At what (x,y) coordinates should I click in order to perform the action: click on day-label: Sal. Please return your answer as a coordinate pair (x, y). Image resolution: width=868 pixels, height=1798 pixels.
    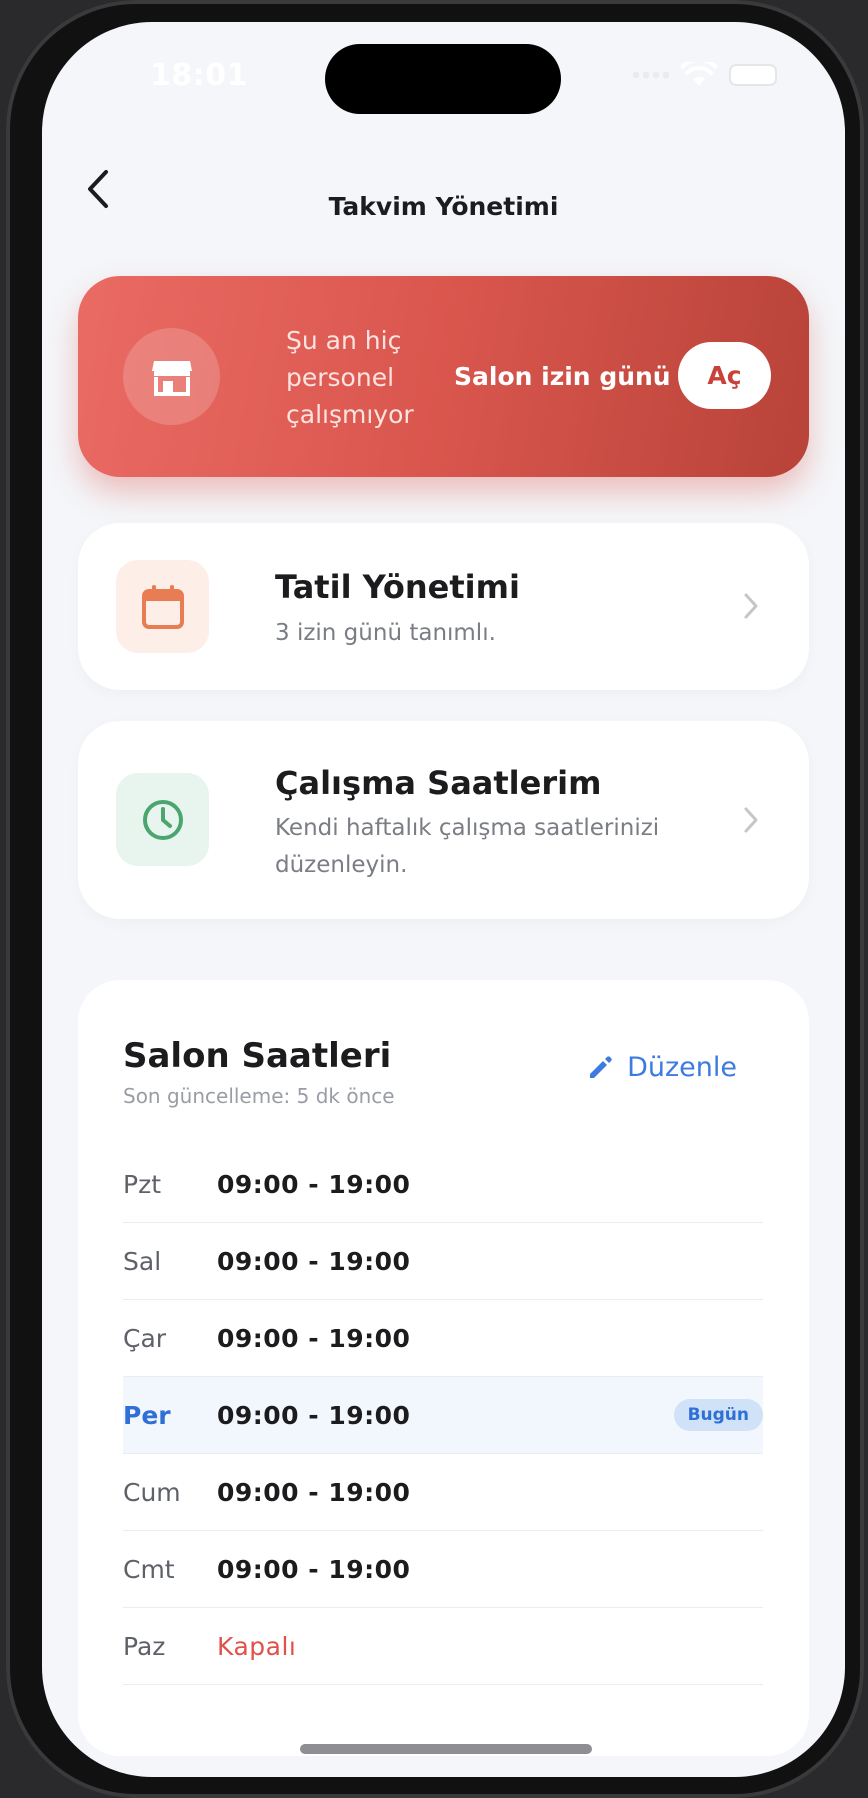
    Looking at the image, I should click on (142, 1261).